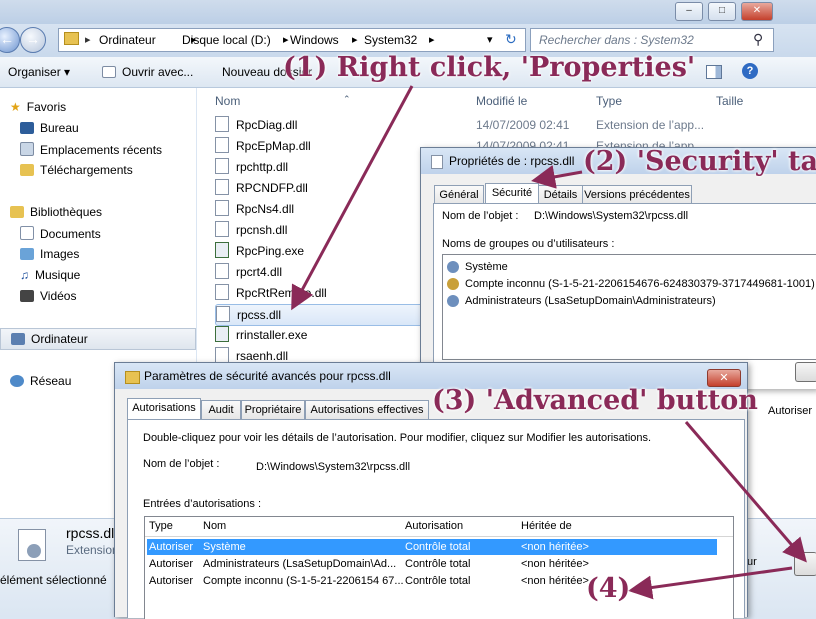 The height and width of the screenshot is (619, 816). I want to click on arrow-to-step4, so click(710, 583).